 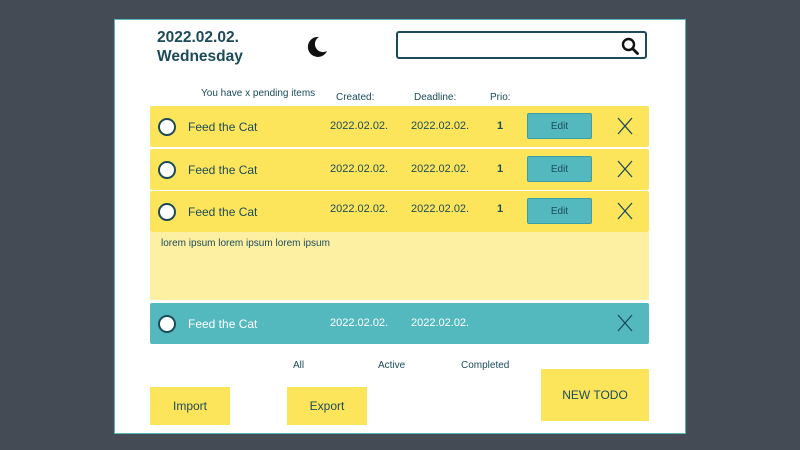 I want to click on search-icon, so click(x=630, y=46).